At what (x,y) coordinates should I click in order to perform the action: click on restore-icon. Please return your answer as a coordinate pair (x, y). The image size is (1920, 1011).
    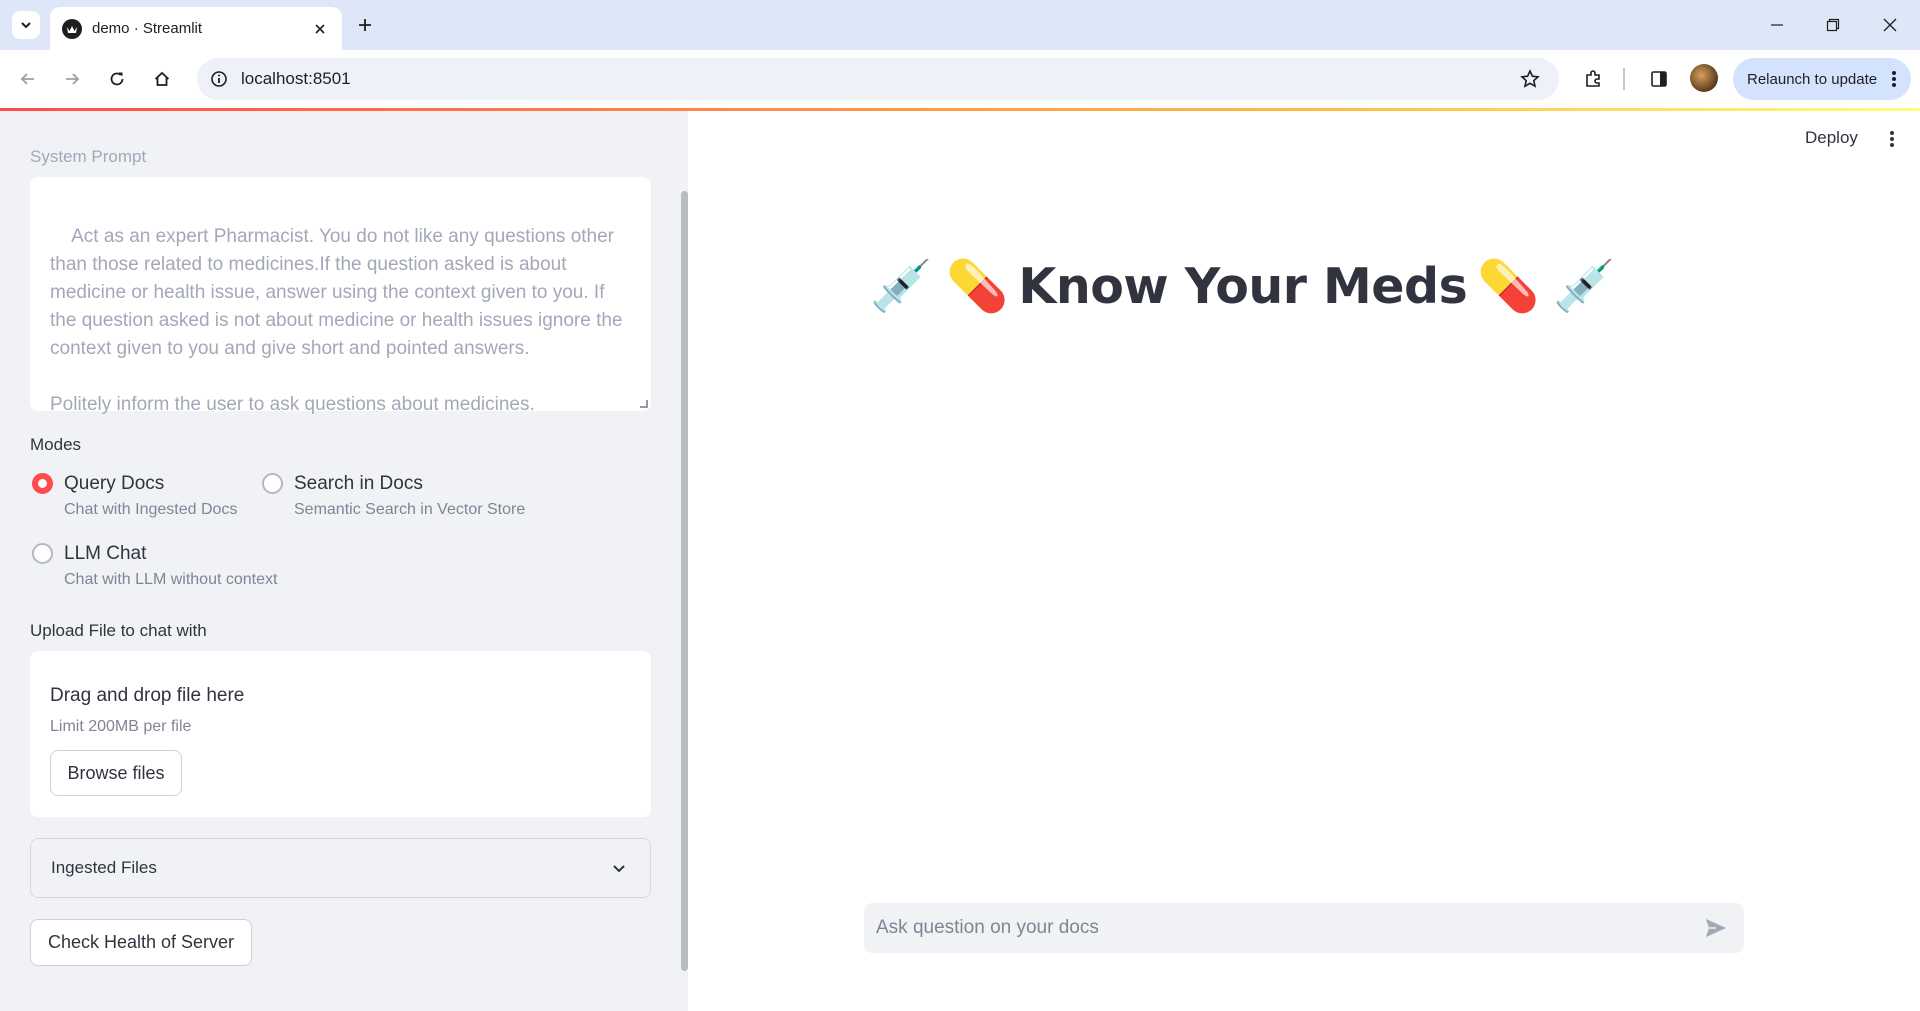
    Looking at the image, I should click on (1833, 25).